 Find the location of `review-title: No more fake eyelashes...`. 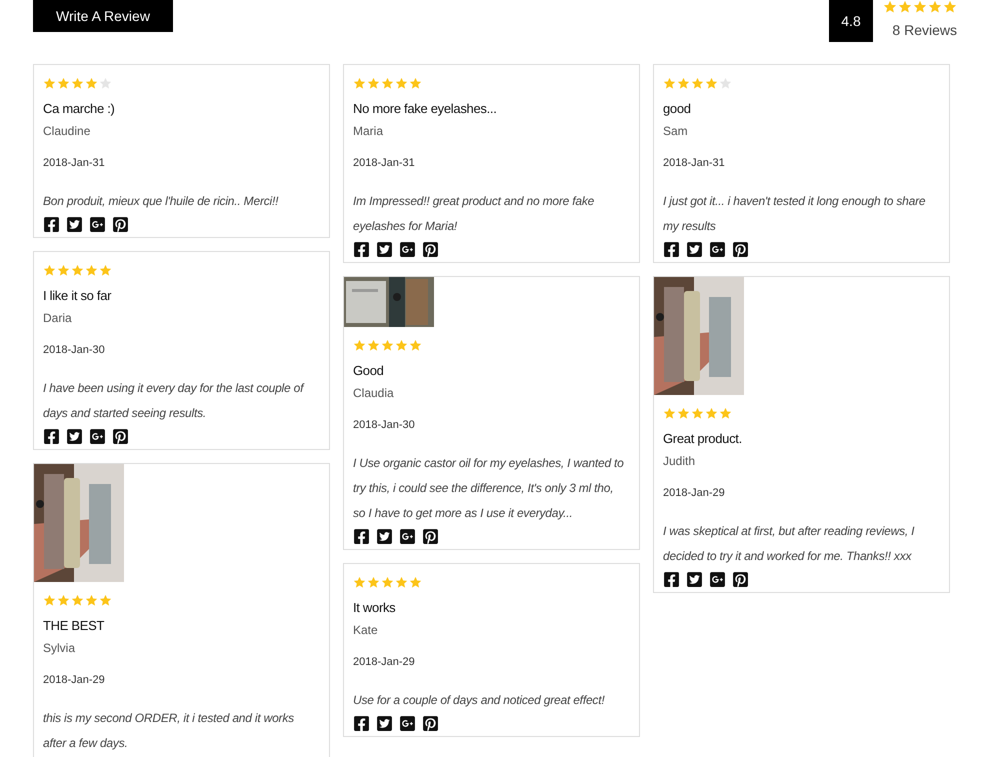

review-title: No more fake eyelashes... is located at coordinates (425, 109).